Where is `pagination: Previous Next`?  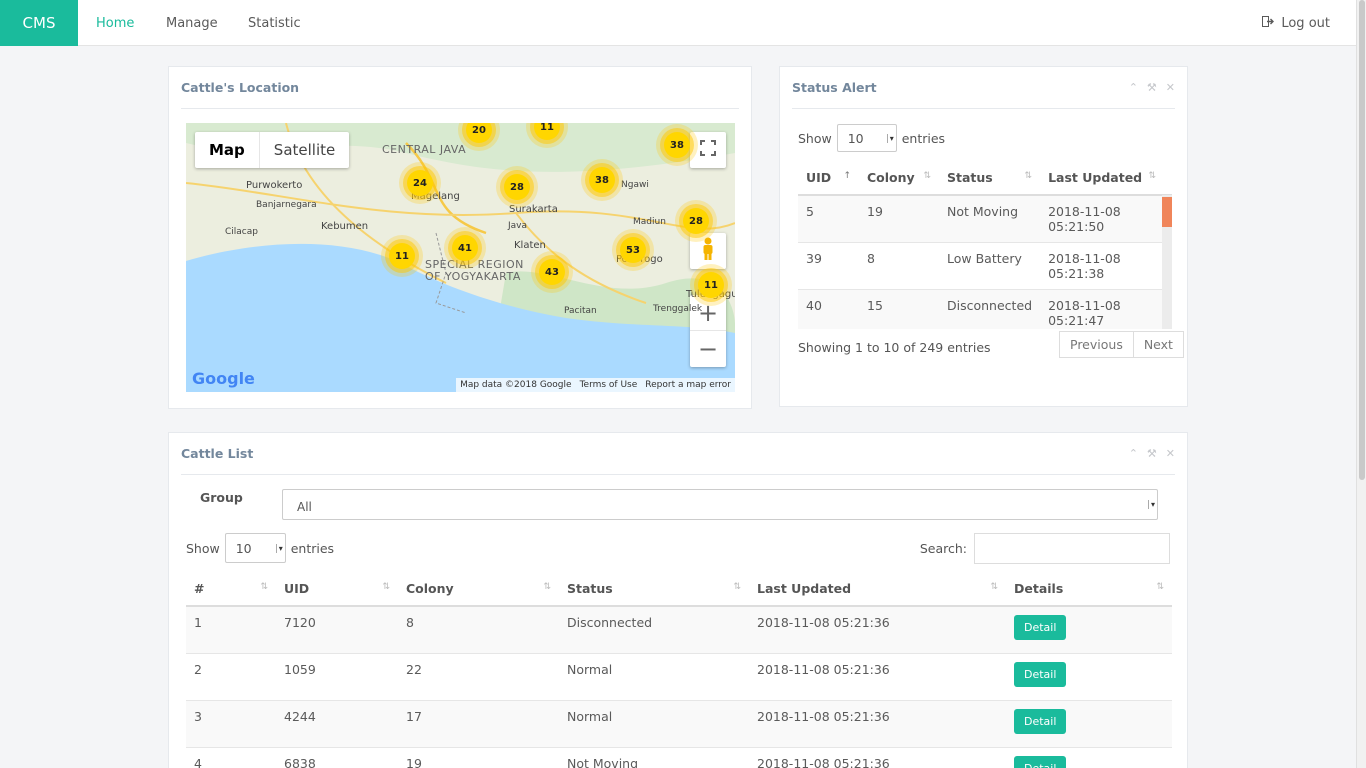 pagination: Previous Next is located at coordinates (1121, 344).